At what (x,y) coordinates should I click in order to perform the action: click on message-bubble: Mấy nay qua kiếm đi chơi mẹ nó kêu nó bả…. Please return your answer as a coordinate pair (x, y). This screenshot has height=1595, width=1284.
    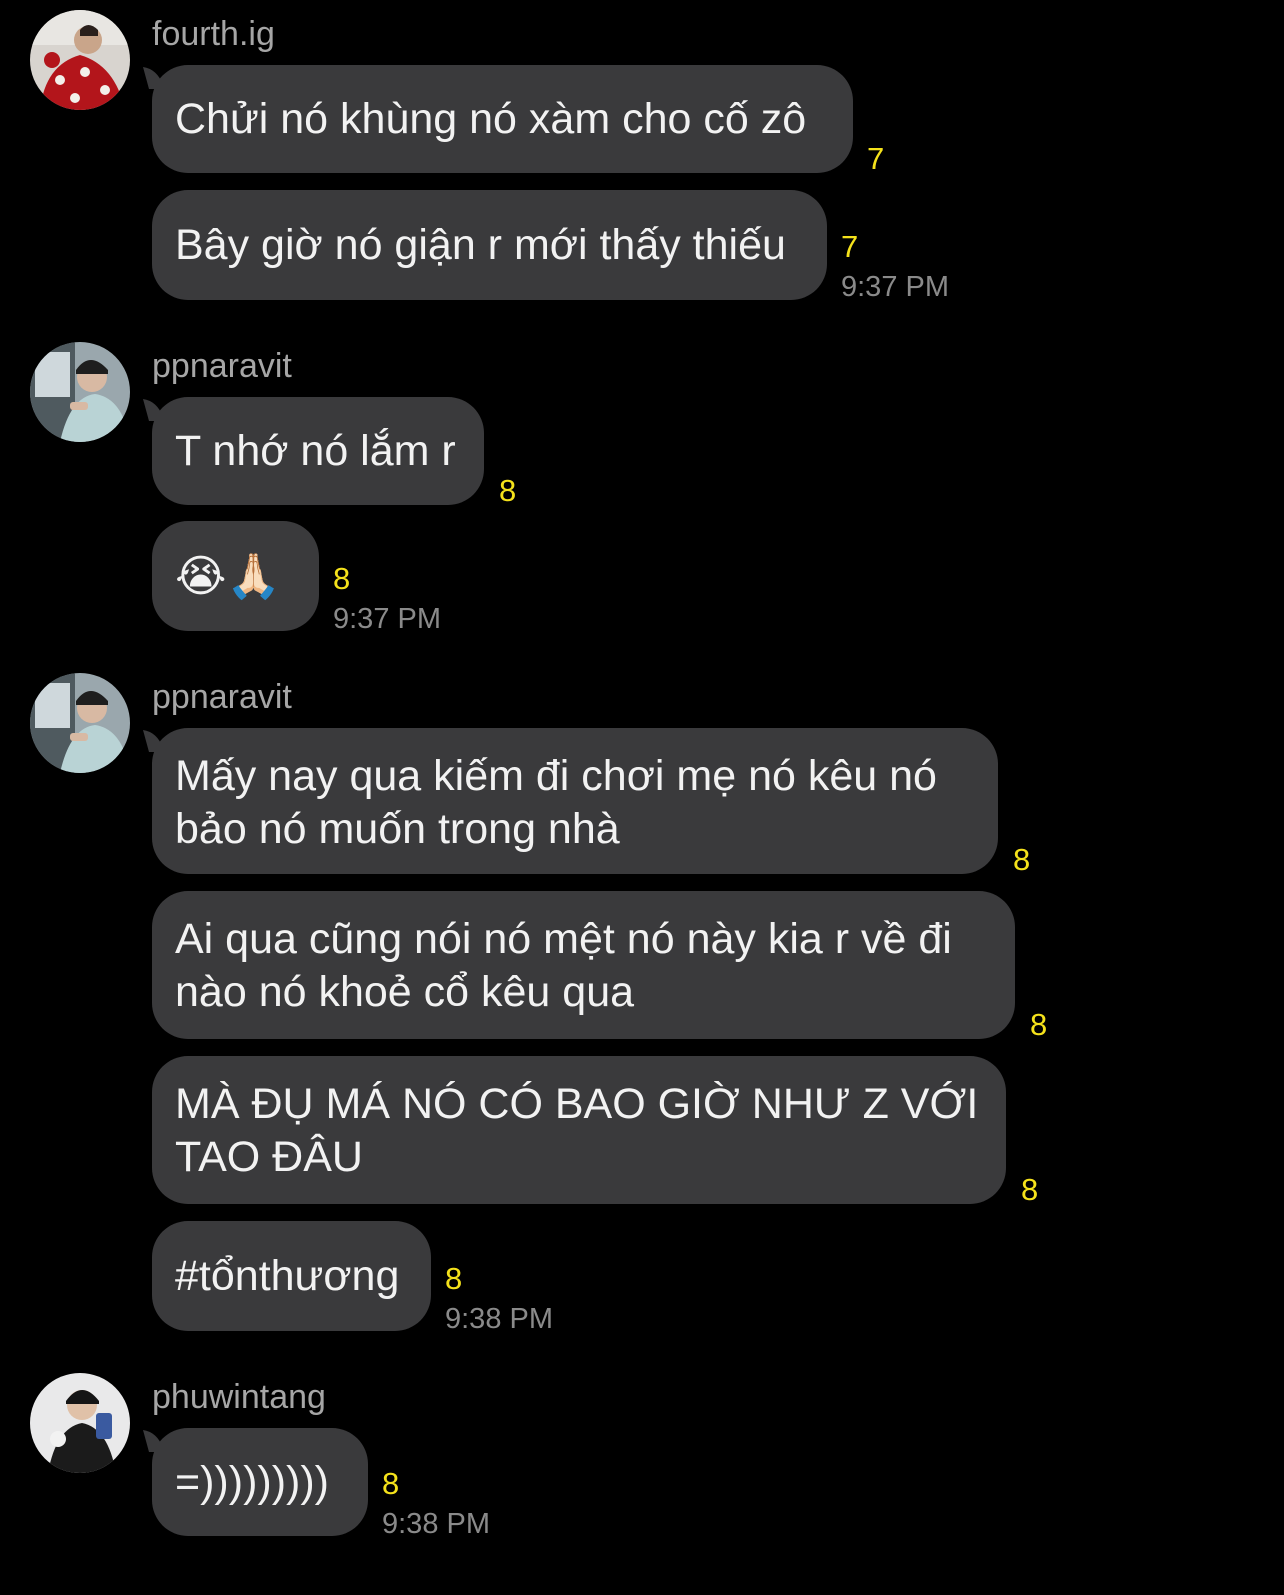
    Looking at the image, I should click on (575, 801).